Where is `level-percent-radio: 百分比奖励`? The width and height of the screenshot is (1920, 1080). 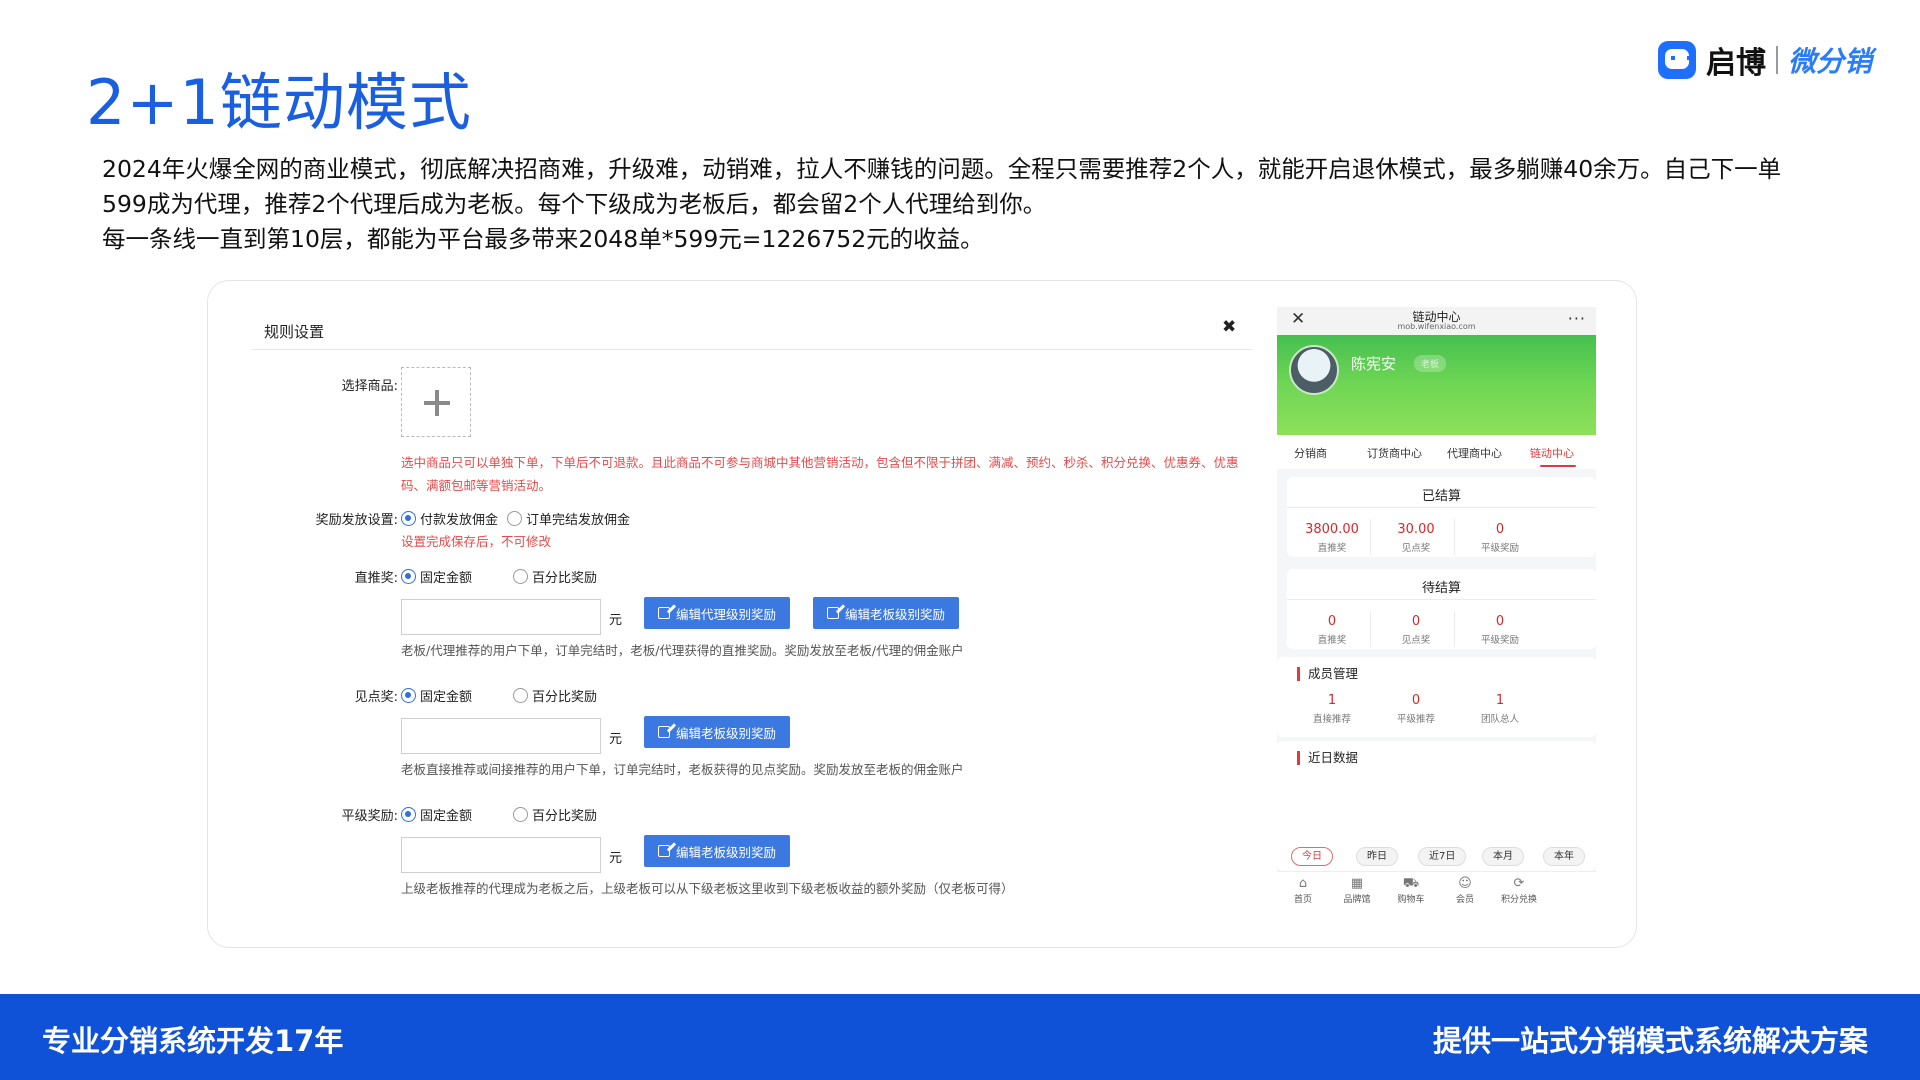
level-percent-radio: 百分比奖励 is located at coordinates (555, 814).